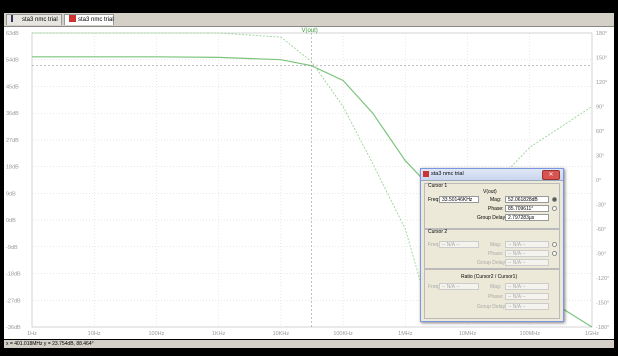 The image size is (618, 356). Describe the element at coordinates (12, 61) in the screenshot. I see `y-tick-label: 54dB` at that location.